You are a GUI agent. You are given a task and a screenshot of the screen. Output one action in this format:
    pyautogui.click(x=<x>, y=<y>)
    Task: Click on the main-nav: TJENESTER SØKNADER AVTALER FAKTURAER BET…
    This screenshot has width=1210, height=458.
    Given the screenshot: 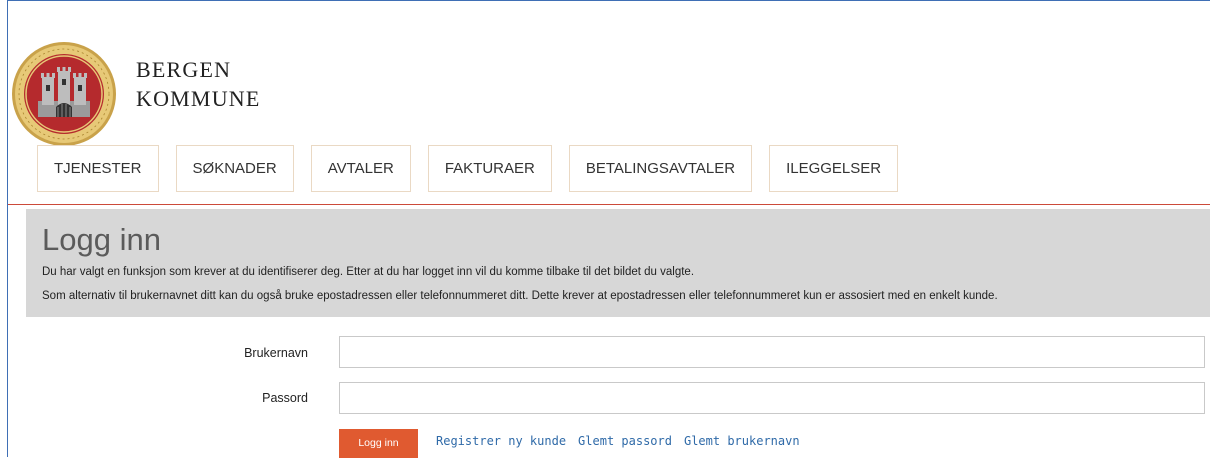 What is the action you would take?
    pyautogui.click(x=476, y=168)
    